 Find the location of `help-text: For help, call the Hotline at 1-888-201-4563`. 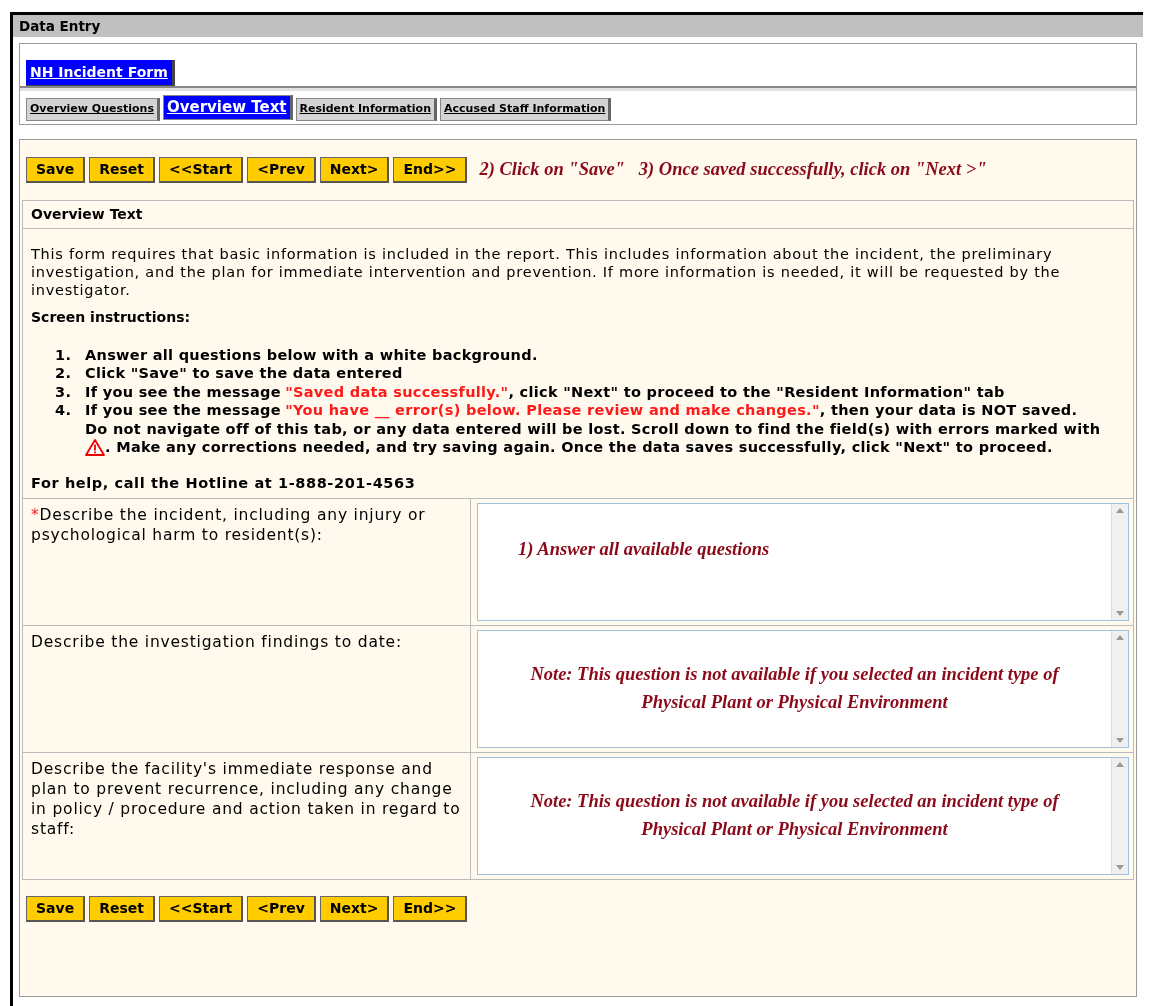

help-text: For help, call the Hotline at 1-888-201-4563 is located at coordinates (223, 482).